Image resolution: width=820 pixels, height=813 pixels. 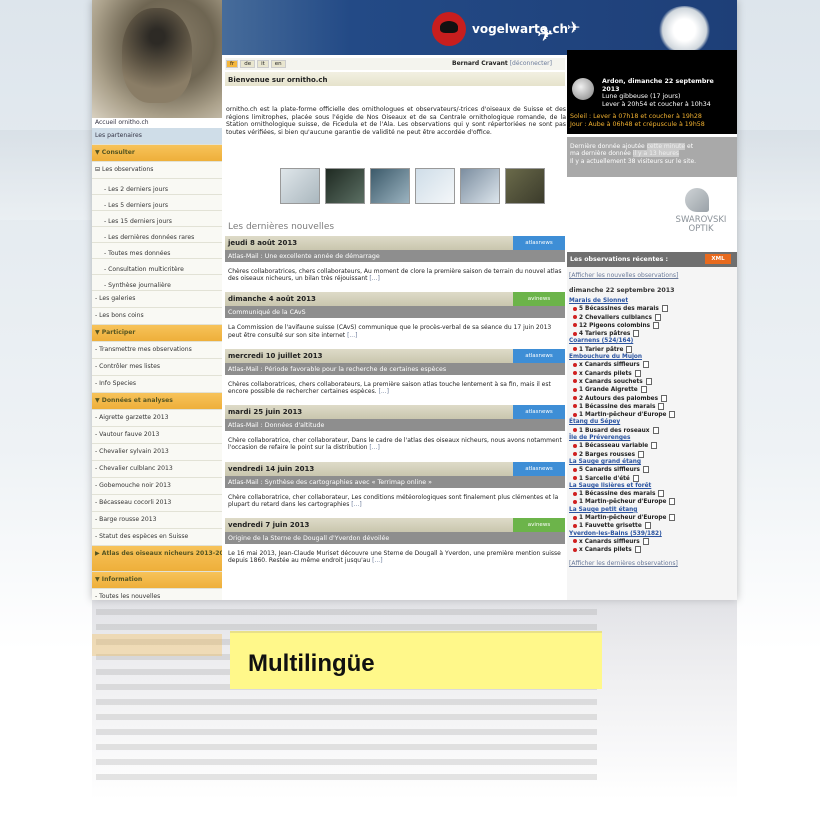 What do you see at coordinates (652, 390) in the screenshot?
I see `observation-row: 1 Grande Aigrette` at bounding box center [652, 390].